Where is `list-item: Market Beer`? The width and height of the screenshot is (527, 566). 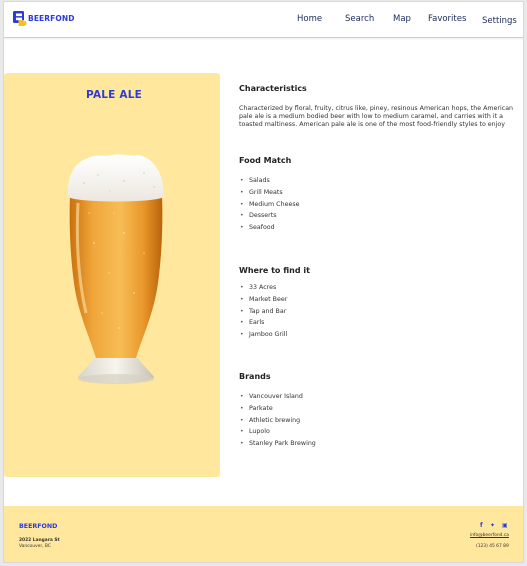 list-item: Market Beer is located at coordinates (263, 300).